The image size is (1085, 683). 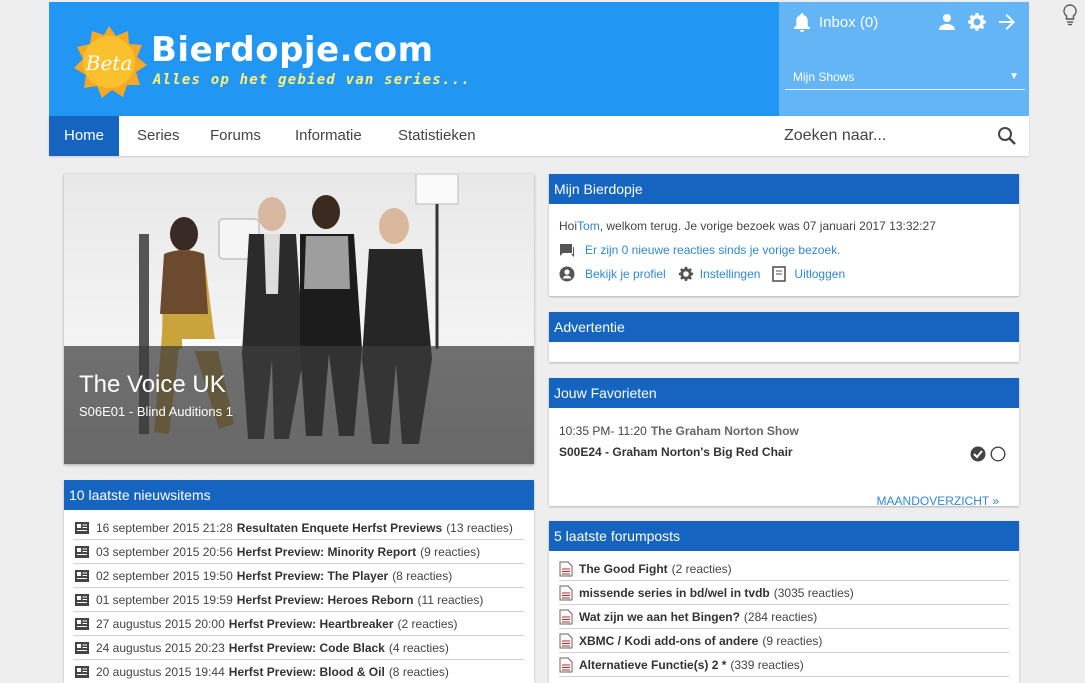 What do you see at coordinates (158, 136) in the screenshot?
I see `nav-series: Series` at bounding box center [158, 136].